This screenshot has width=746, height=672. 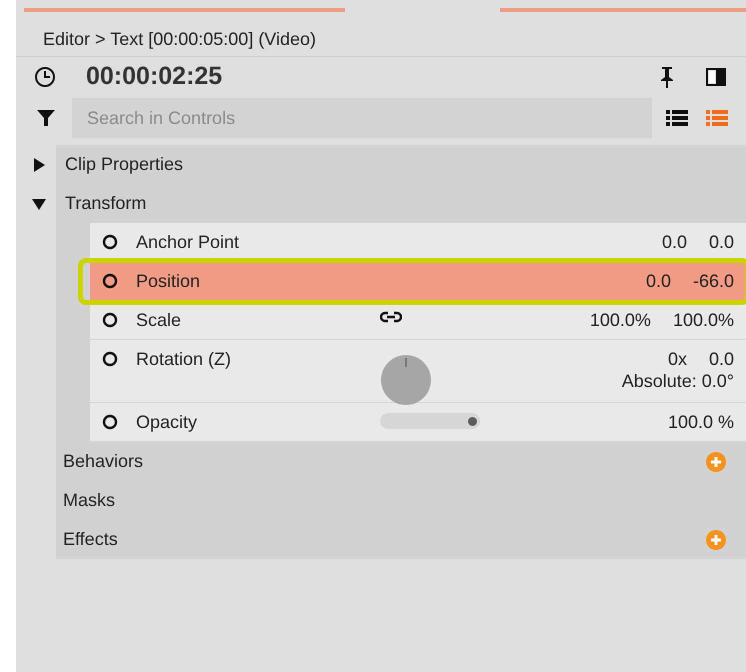 What do you see at coordinates (401, 164) in the screenshot?
I see `group-header: Clip Properties` at bounding box center [401, 164].